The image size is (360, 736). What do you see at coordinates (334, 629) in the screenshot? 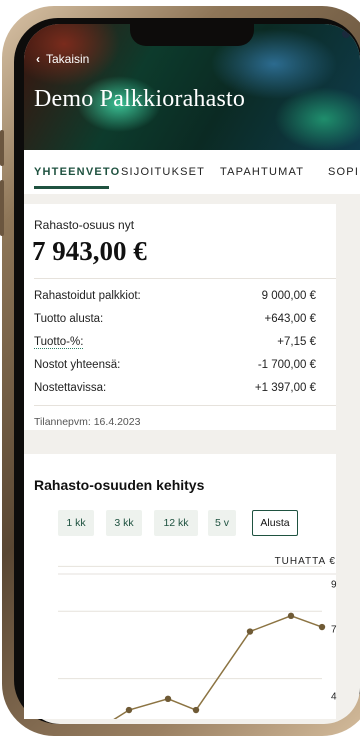
I see `y-tick-label: 7` at bounding box center [334, 629].